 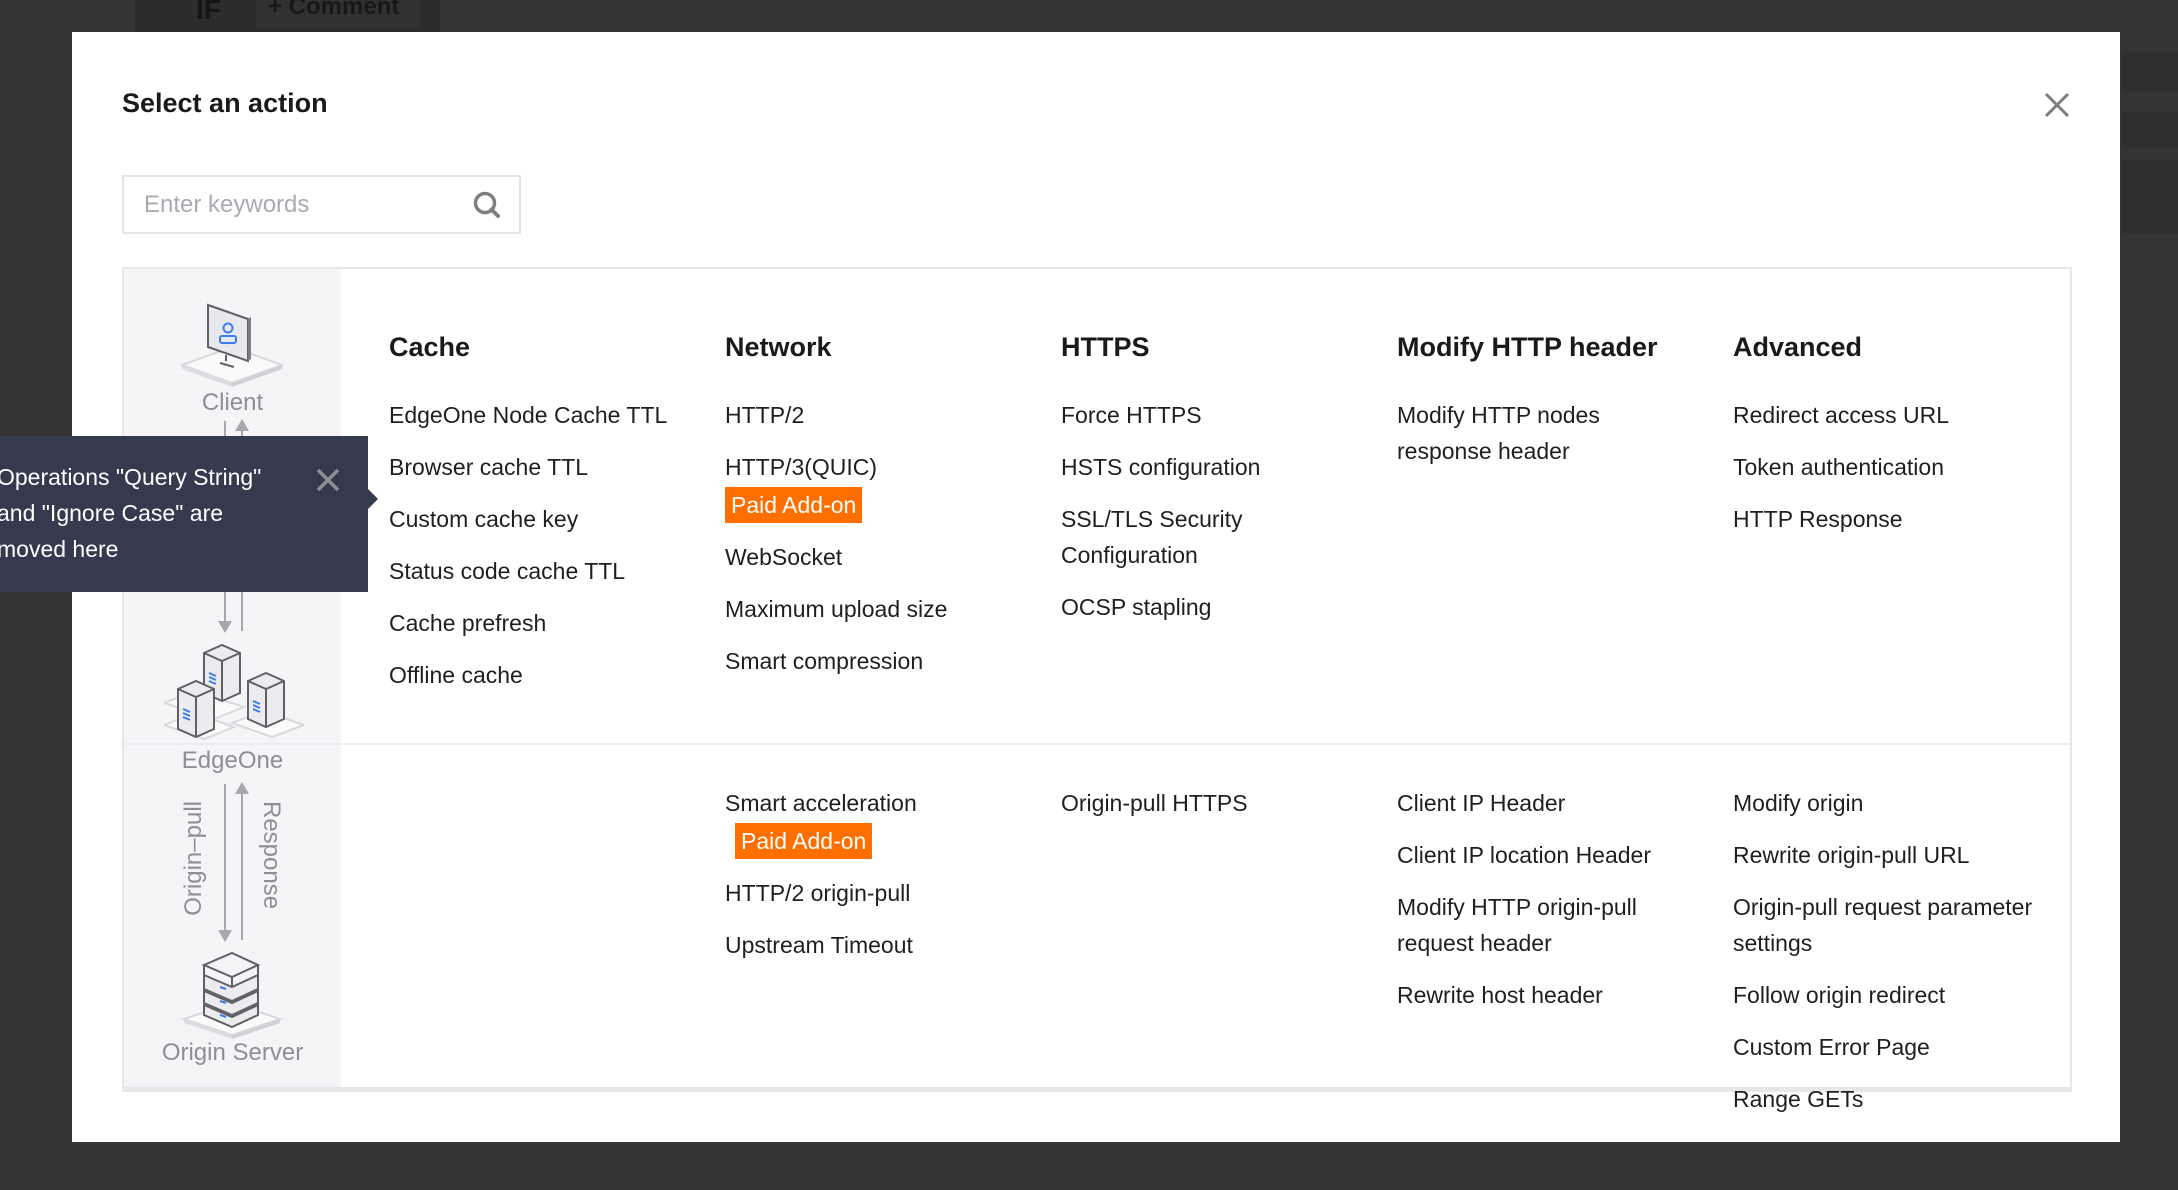 I want to click on response-label: Response, so click(x=271, y=855).